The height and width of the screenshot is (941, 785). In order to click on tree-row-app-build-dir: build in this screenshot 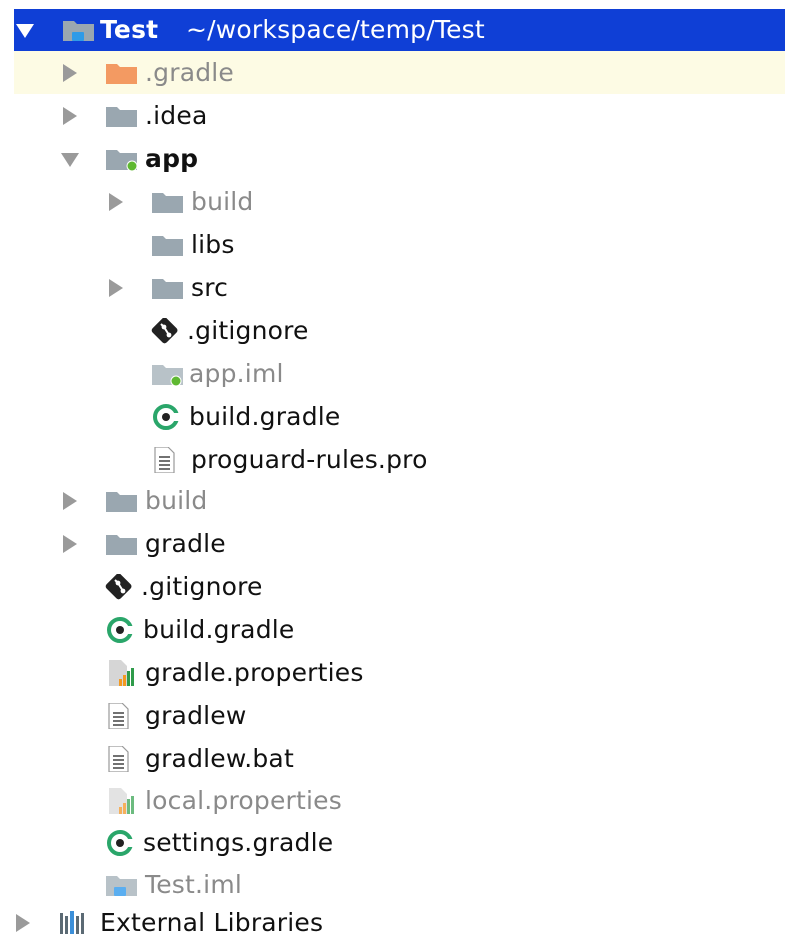, I will do `click(392, 201)`.